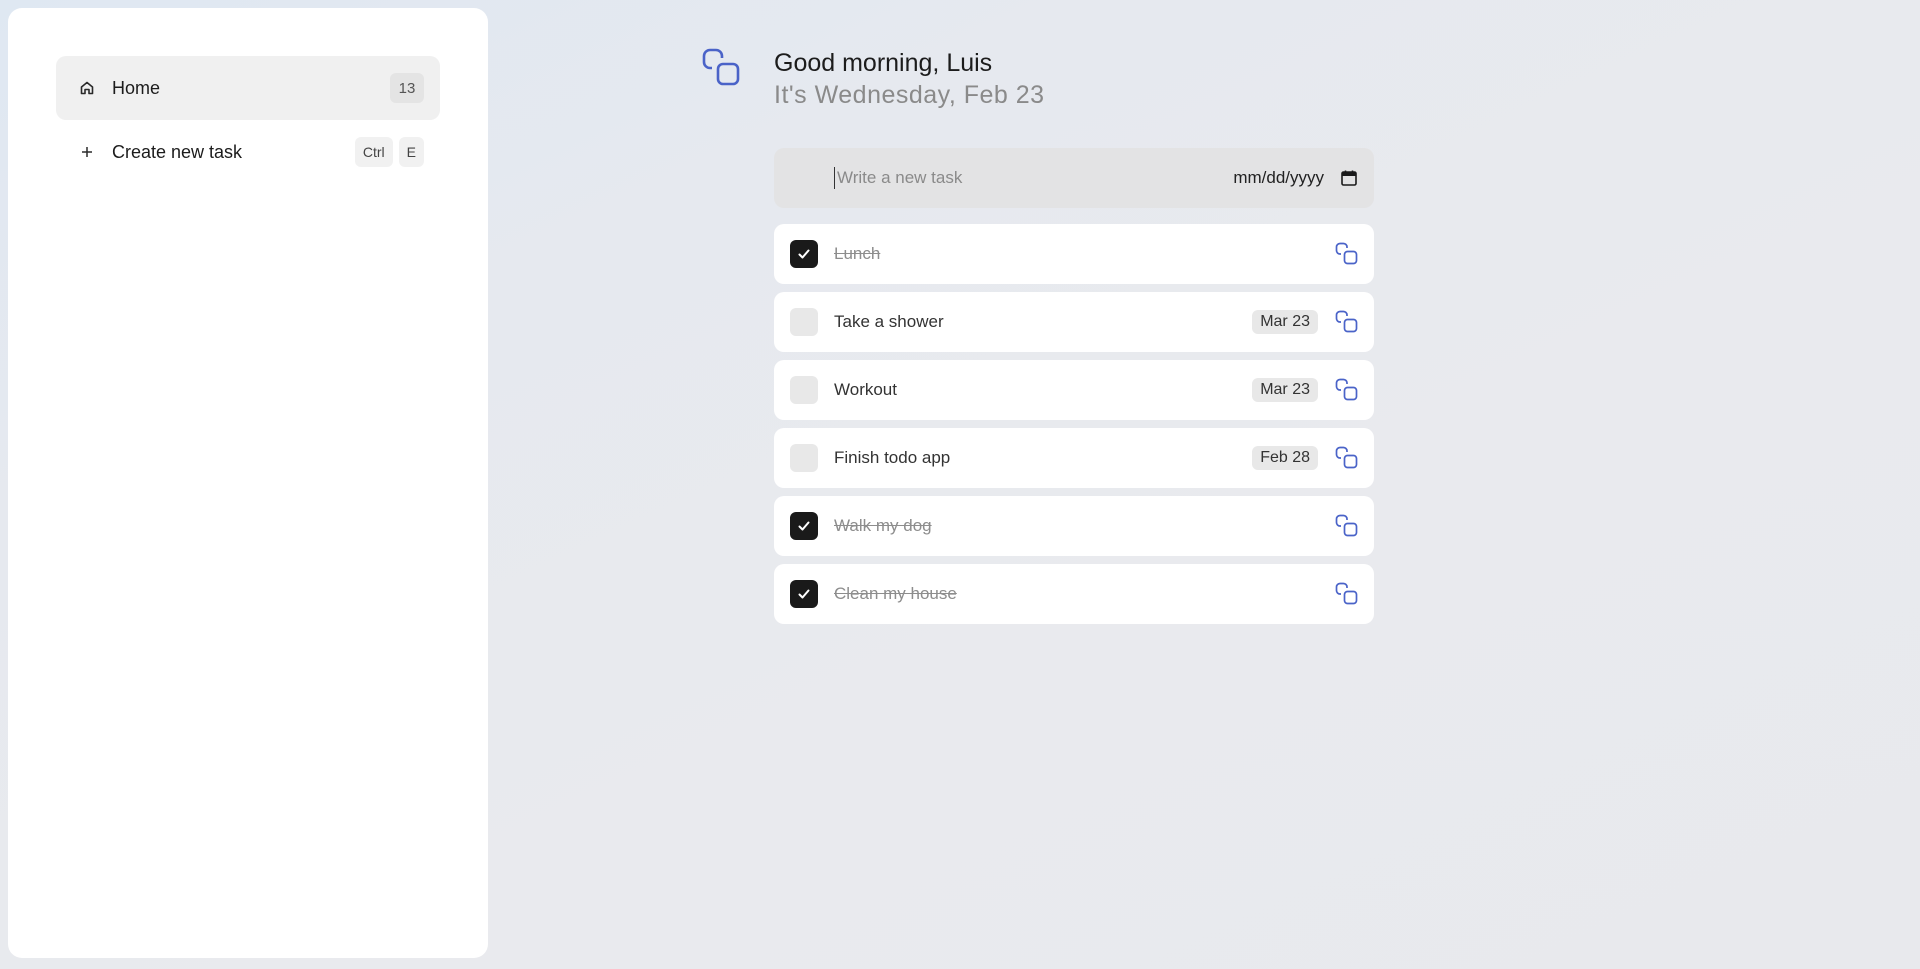 The image size is (1920, 969). I want to click on new-task-input, so click(1034, 178).